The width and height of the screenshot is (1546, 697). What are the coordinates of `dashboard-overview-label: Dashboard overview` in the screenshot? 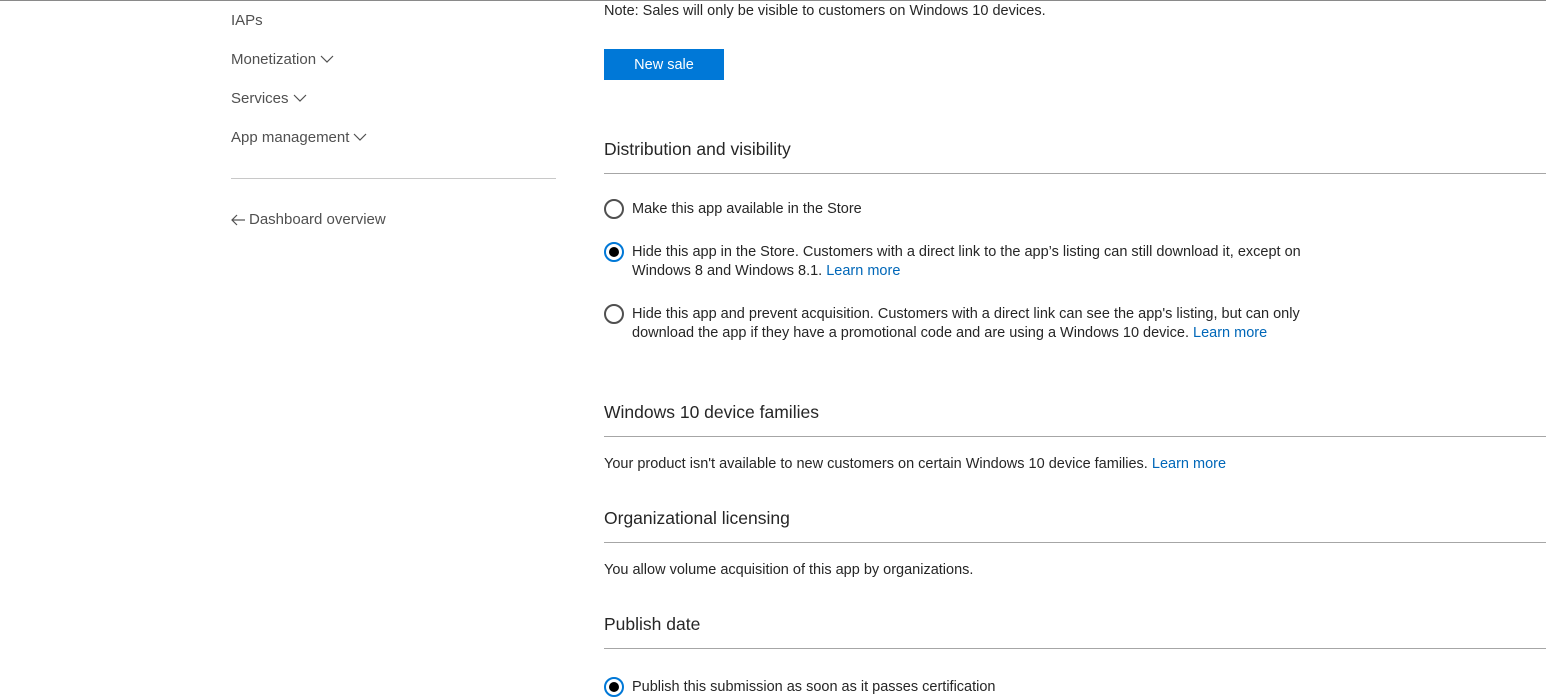 It's located at (317, 219).